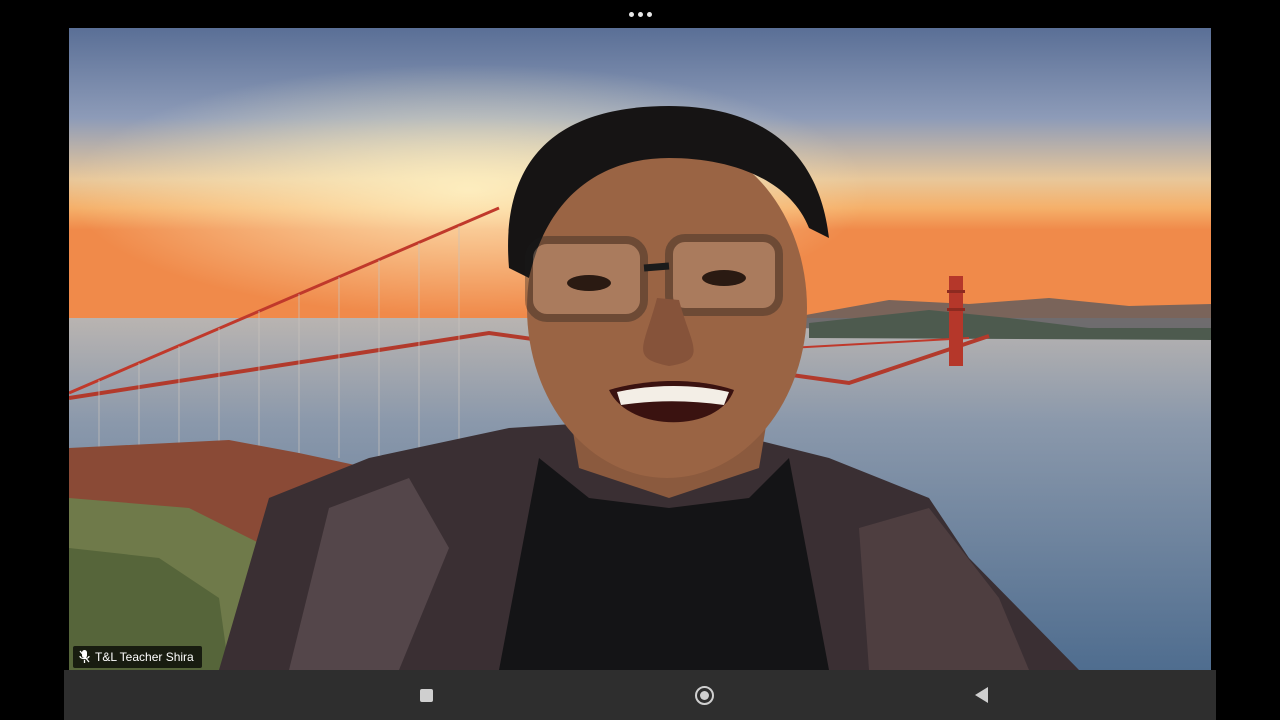 The width and height of the screenshot is (1280, 720). I want to click on square-recents-icon, so click(426, 695).